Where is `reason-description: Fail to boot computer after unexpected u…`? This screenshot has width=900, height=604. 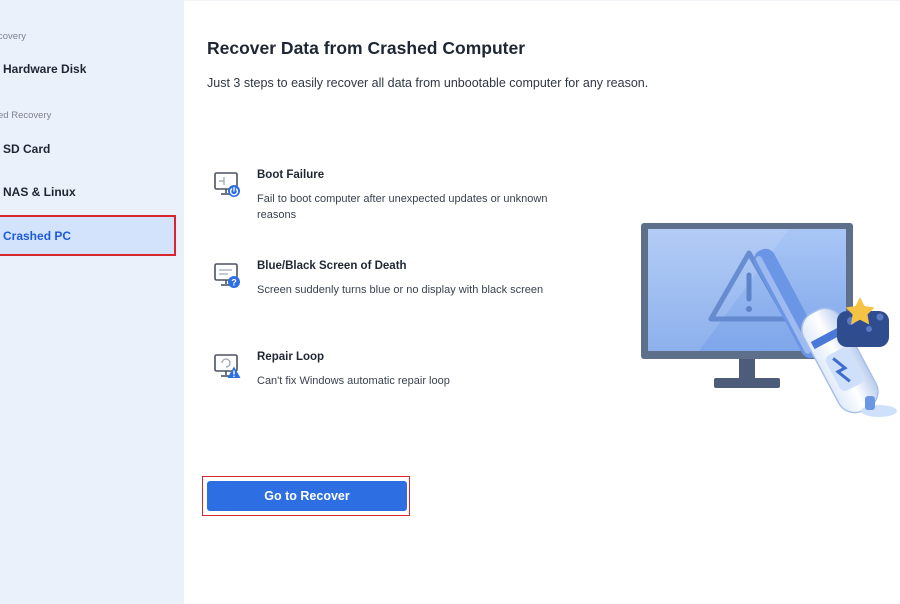
reason-description: Fail to boot computer after unexpected u… is located at coordinates (402, 207).